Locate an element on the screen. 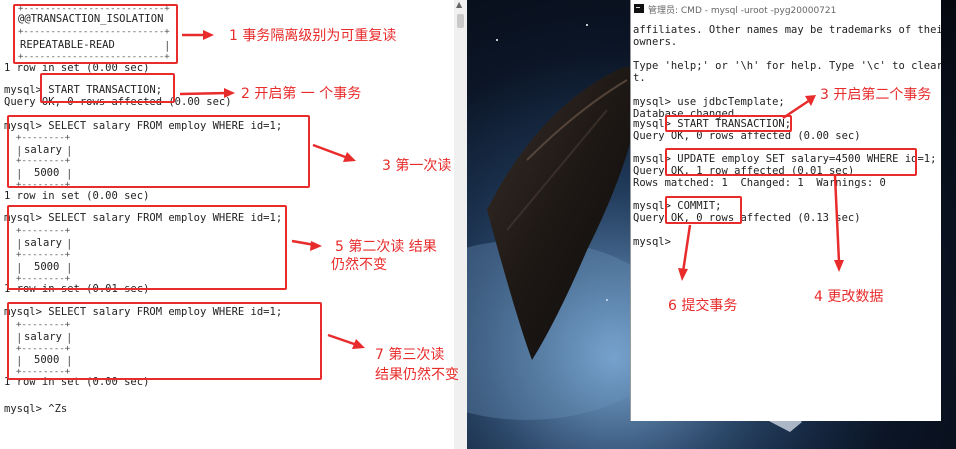 Image resolution: width=956 pixels, height=449 pixels. highlight-box-second-read is located at coordinates (147, 247).